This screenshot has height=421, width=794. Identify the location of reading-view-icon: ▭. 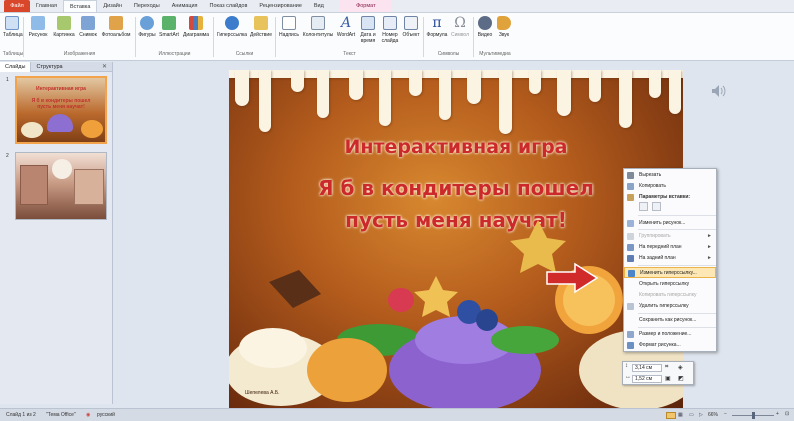
(691, 415).